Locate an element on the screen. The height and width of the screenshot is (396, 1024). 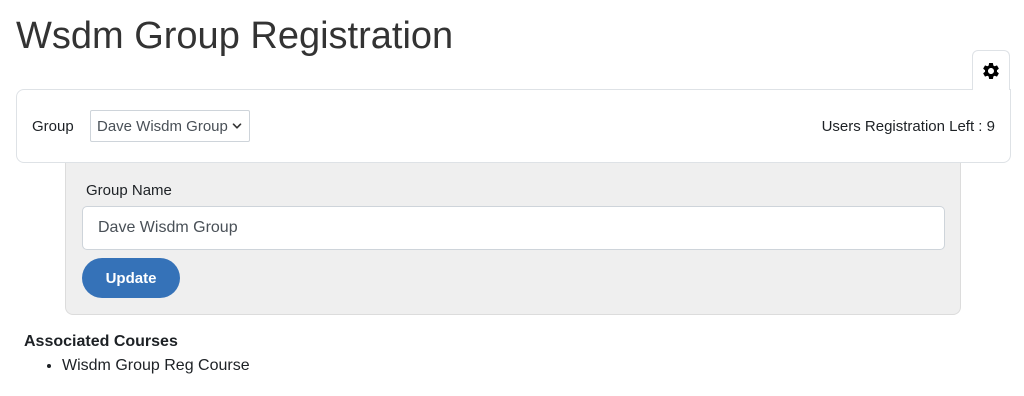
group-name-label: Group Name is located at coordinates (129, 190).